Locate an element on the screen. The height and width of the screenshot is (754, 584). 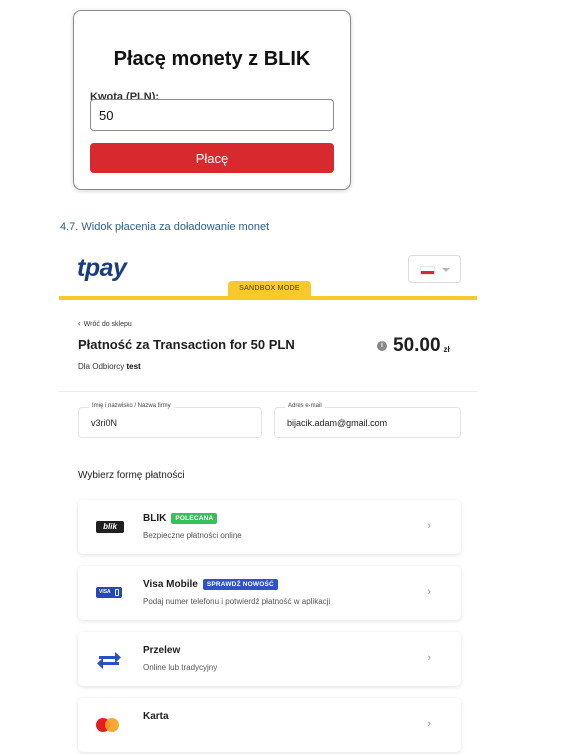
amount-value: 50.00 is located at coordinates (417, 345).